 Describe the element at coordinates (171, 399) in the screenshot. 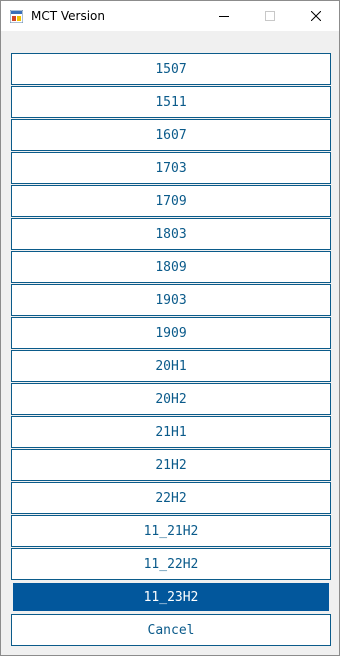

I see `version-button-20h2: 20H2` at that location.